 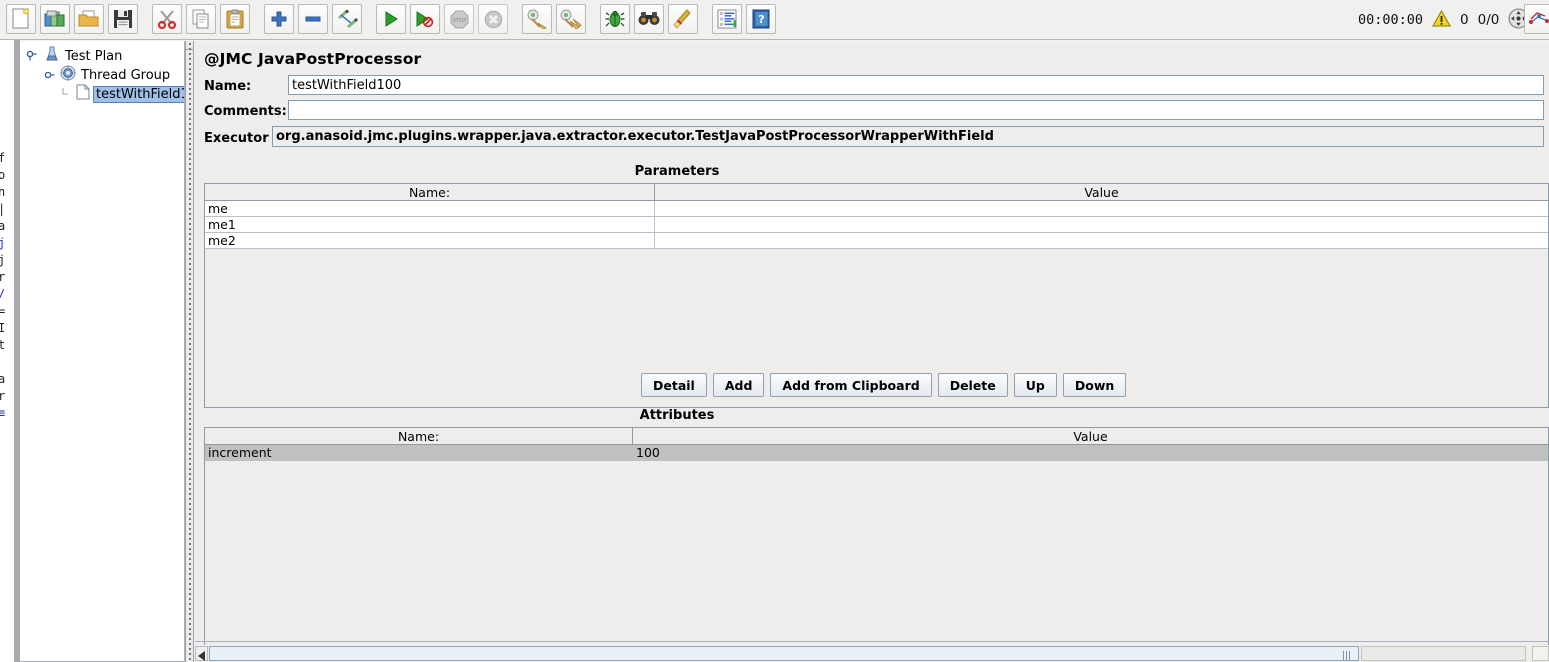 I want to click on scrollbar-track-right, so click(x=1443, y=653).